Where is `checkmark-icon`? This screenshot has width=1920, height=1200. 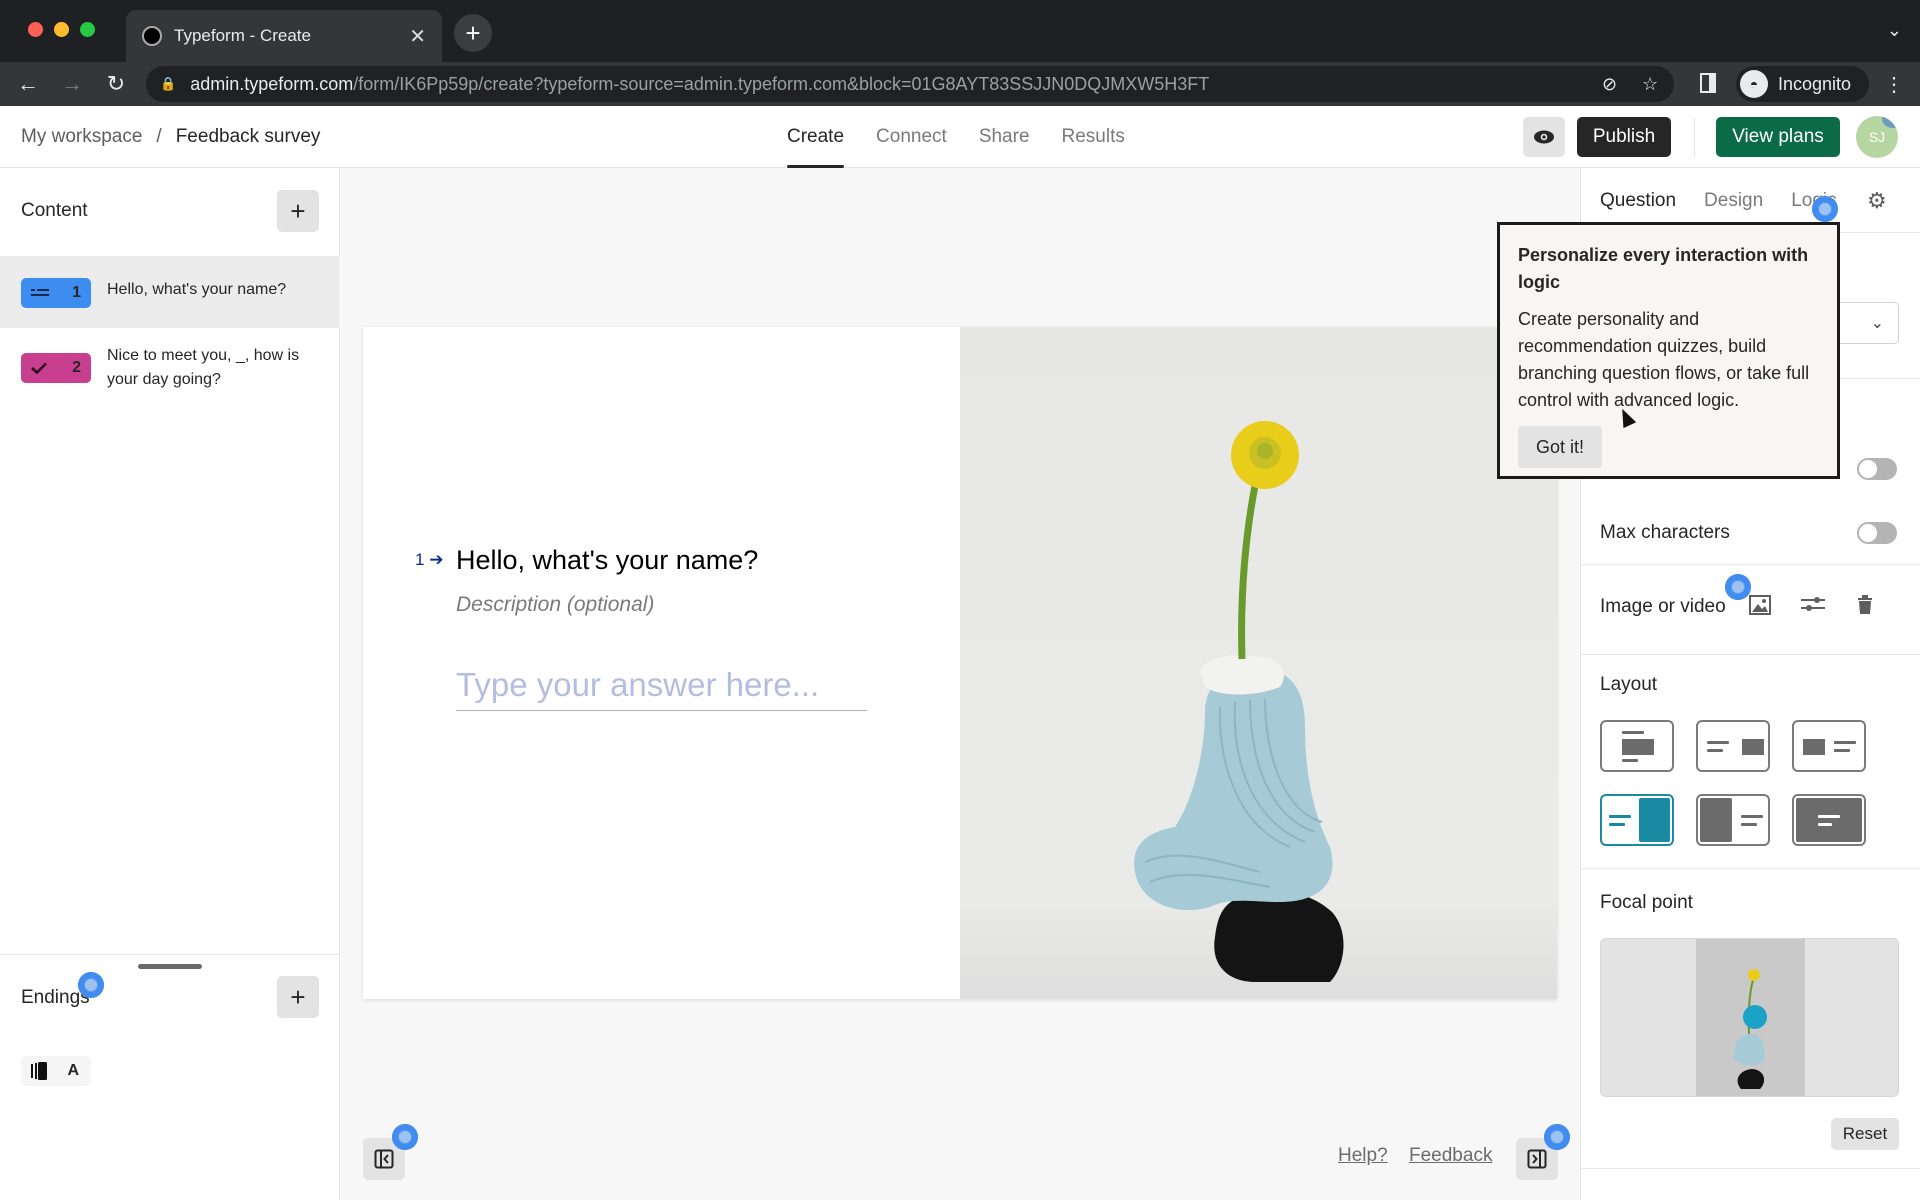
checkmark-icon is located at coordinates (39, 368).